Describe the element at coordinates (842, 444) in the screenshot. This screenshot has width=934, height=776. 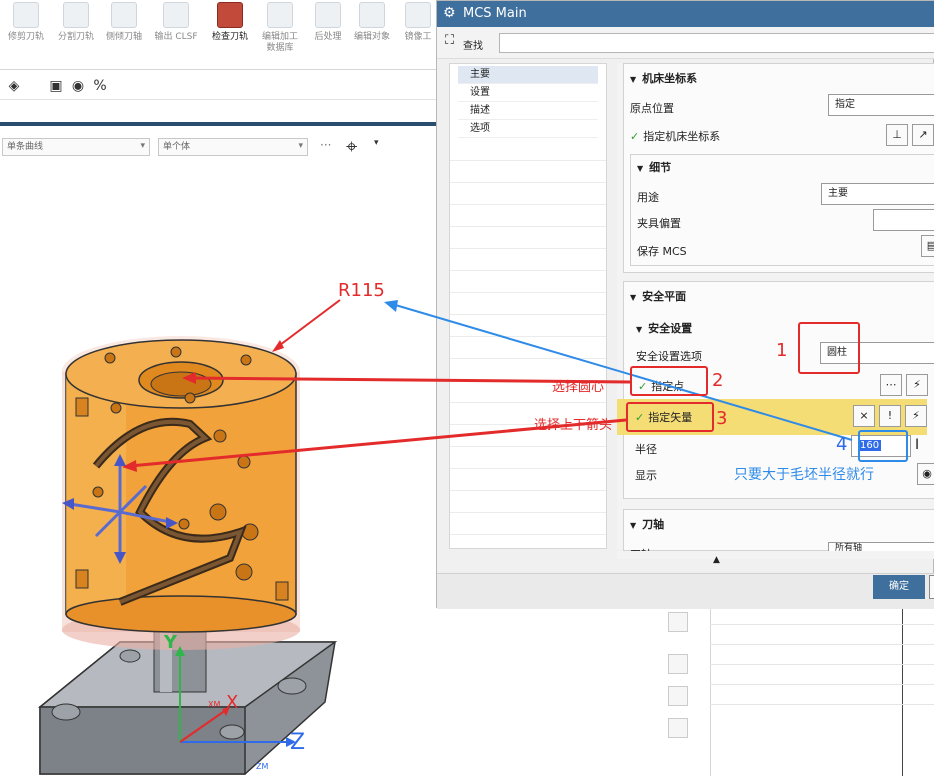
I see `callout-4-number: 4` at that location.